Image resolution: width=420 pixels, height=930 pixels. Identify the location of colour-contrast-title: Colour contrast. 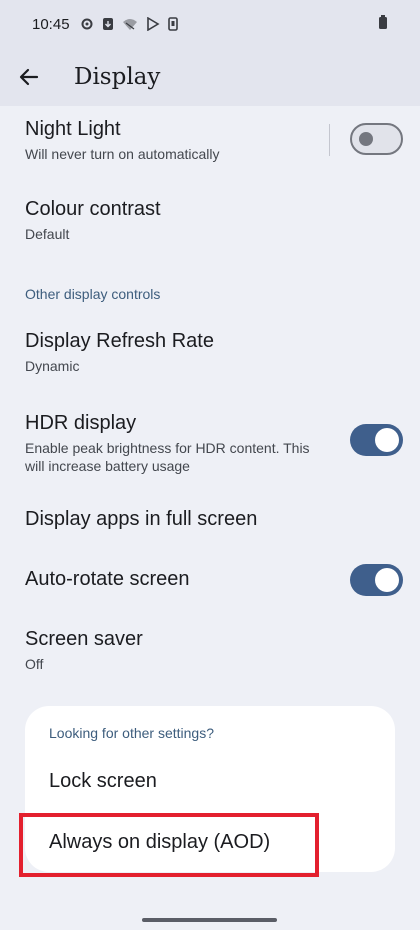
(93, 209).